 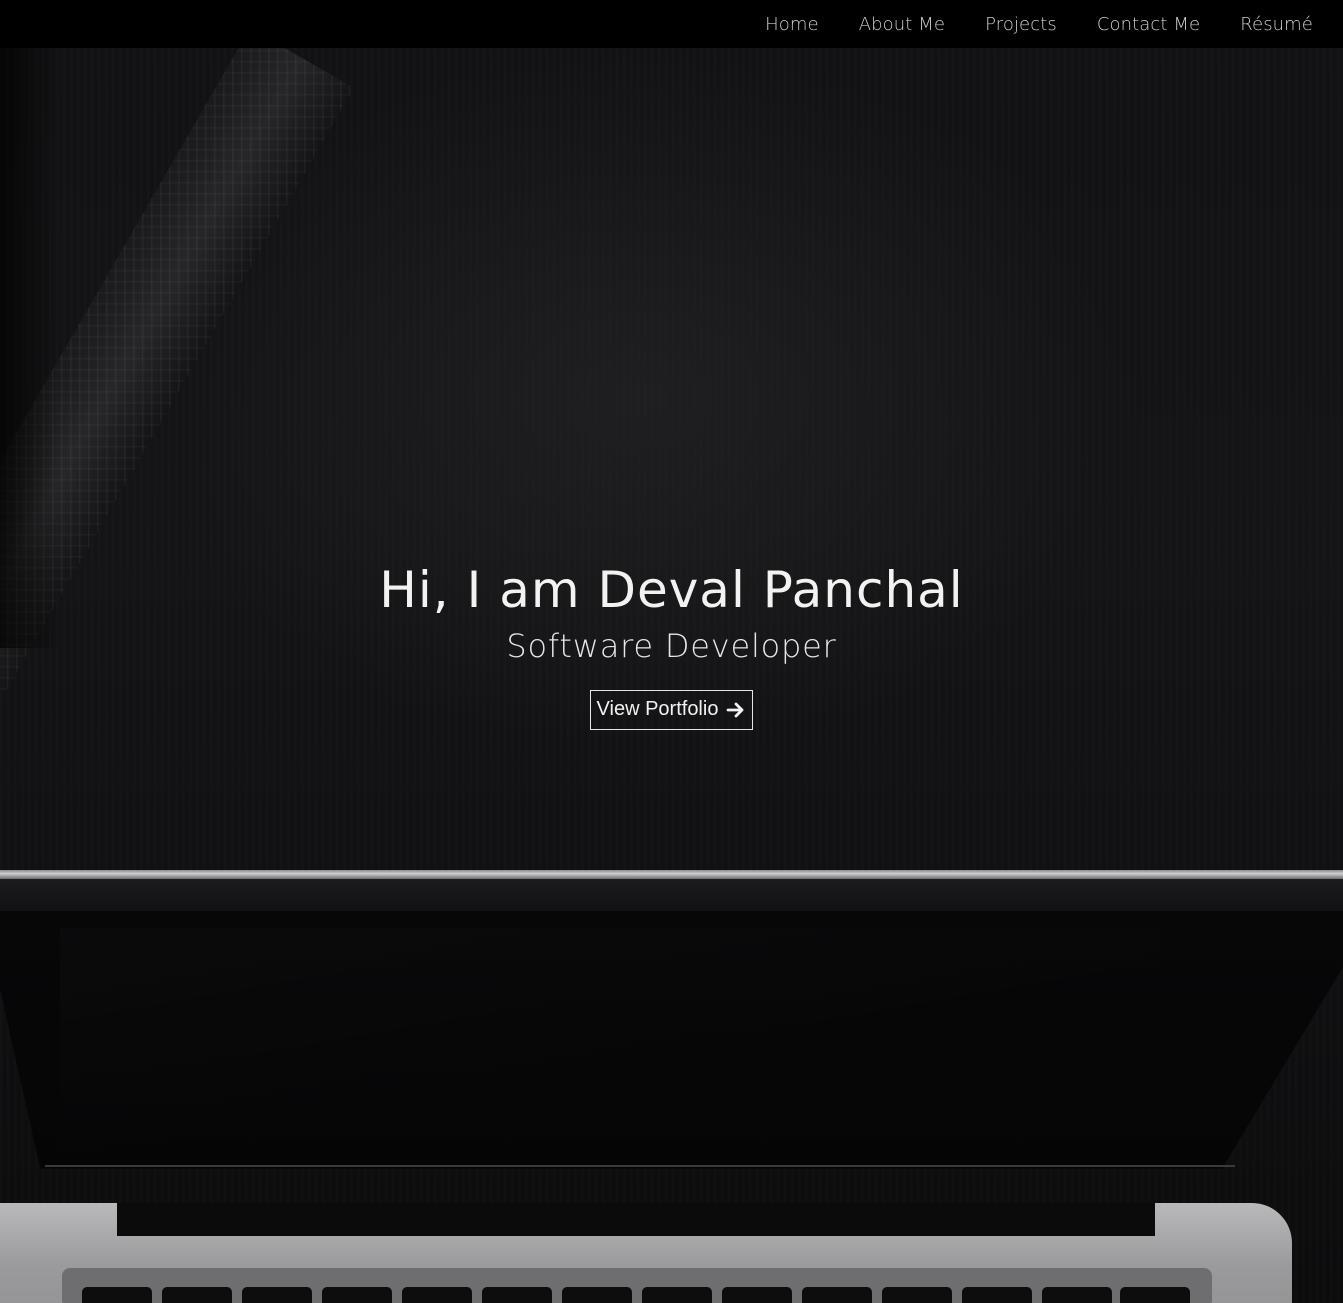 What do you see at coordinates (736, 710) in the screenshot?
I see `arrow-right-icon` at bounding box center [736, 710].